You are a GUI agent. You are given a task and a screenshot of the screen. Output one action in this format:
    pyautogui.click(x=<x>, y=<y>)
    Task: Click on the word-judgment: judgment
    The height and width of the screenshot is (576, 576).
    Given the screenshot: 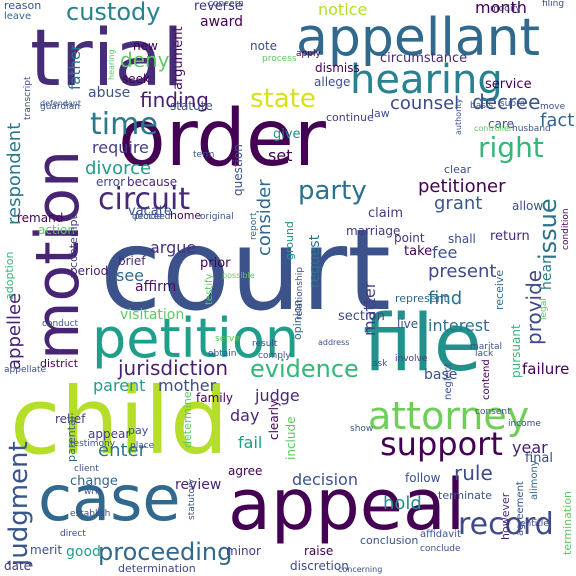 What is the action you would take?
    pyautogui.click(x=19, y=503)
    